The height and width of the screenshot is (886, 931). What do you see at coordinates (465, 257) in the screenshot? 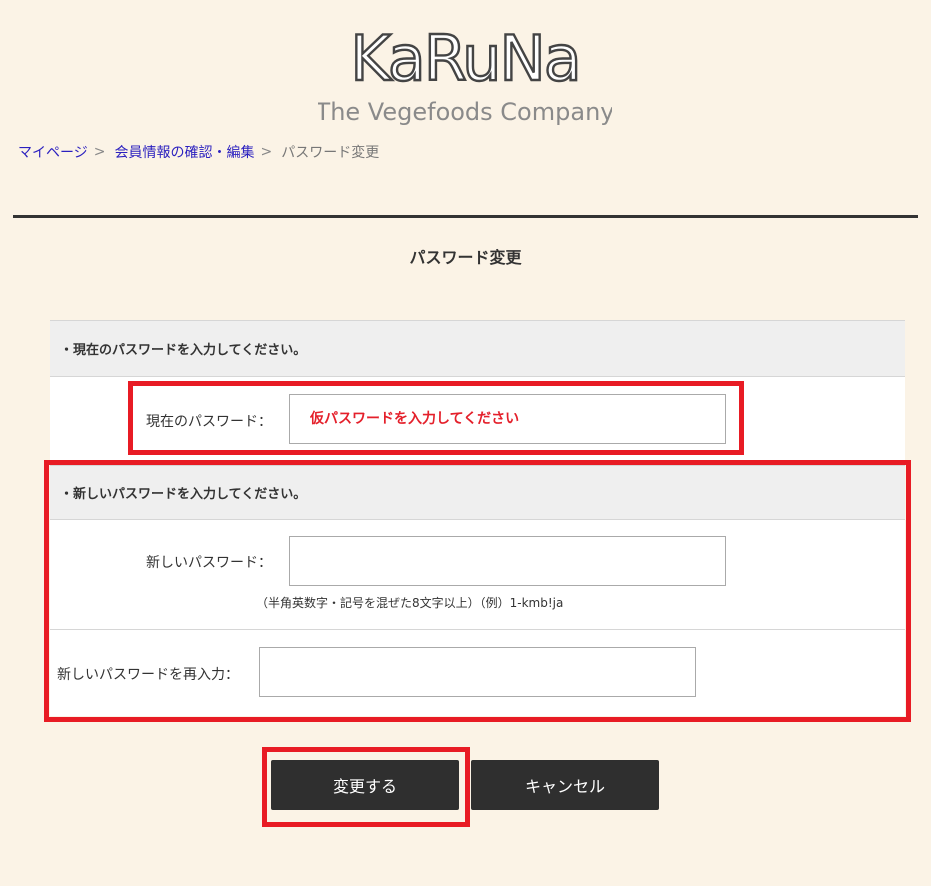
I see `page-title: パスワード変更` at bounding box center [465, 257].